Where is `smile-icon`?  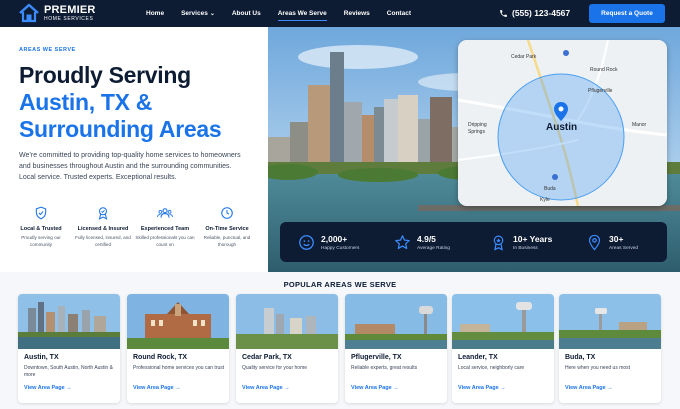
smile-icon is located at coordinates (306, 242).